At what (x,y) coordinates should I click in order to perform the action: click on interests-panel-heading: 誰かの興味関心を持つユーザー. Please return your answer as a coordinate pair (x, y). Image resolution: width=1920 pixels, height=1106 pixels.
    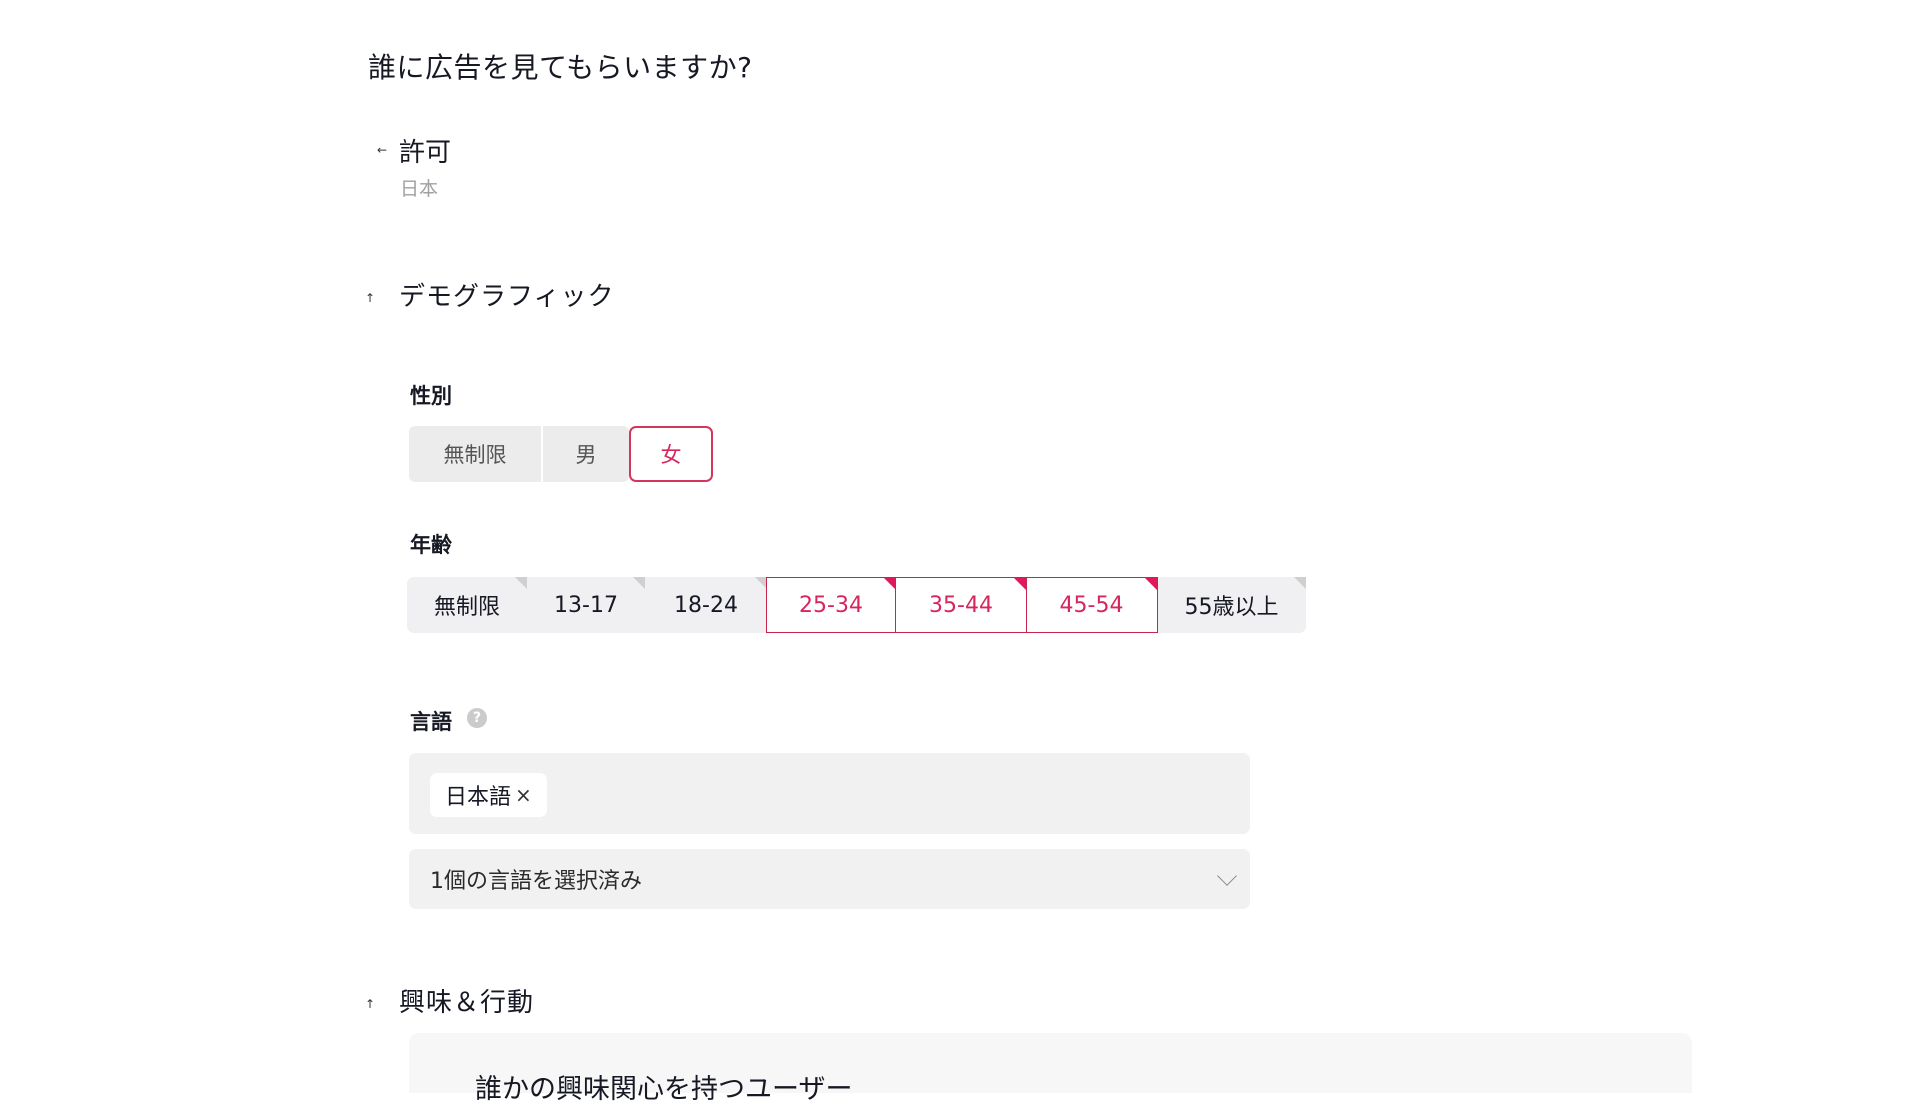
    Looking at the image, I should click on (664, 1089).